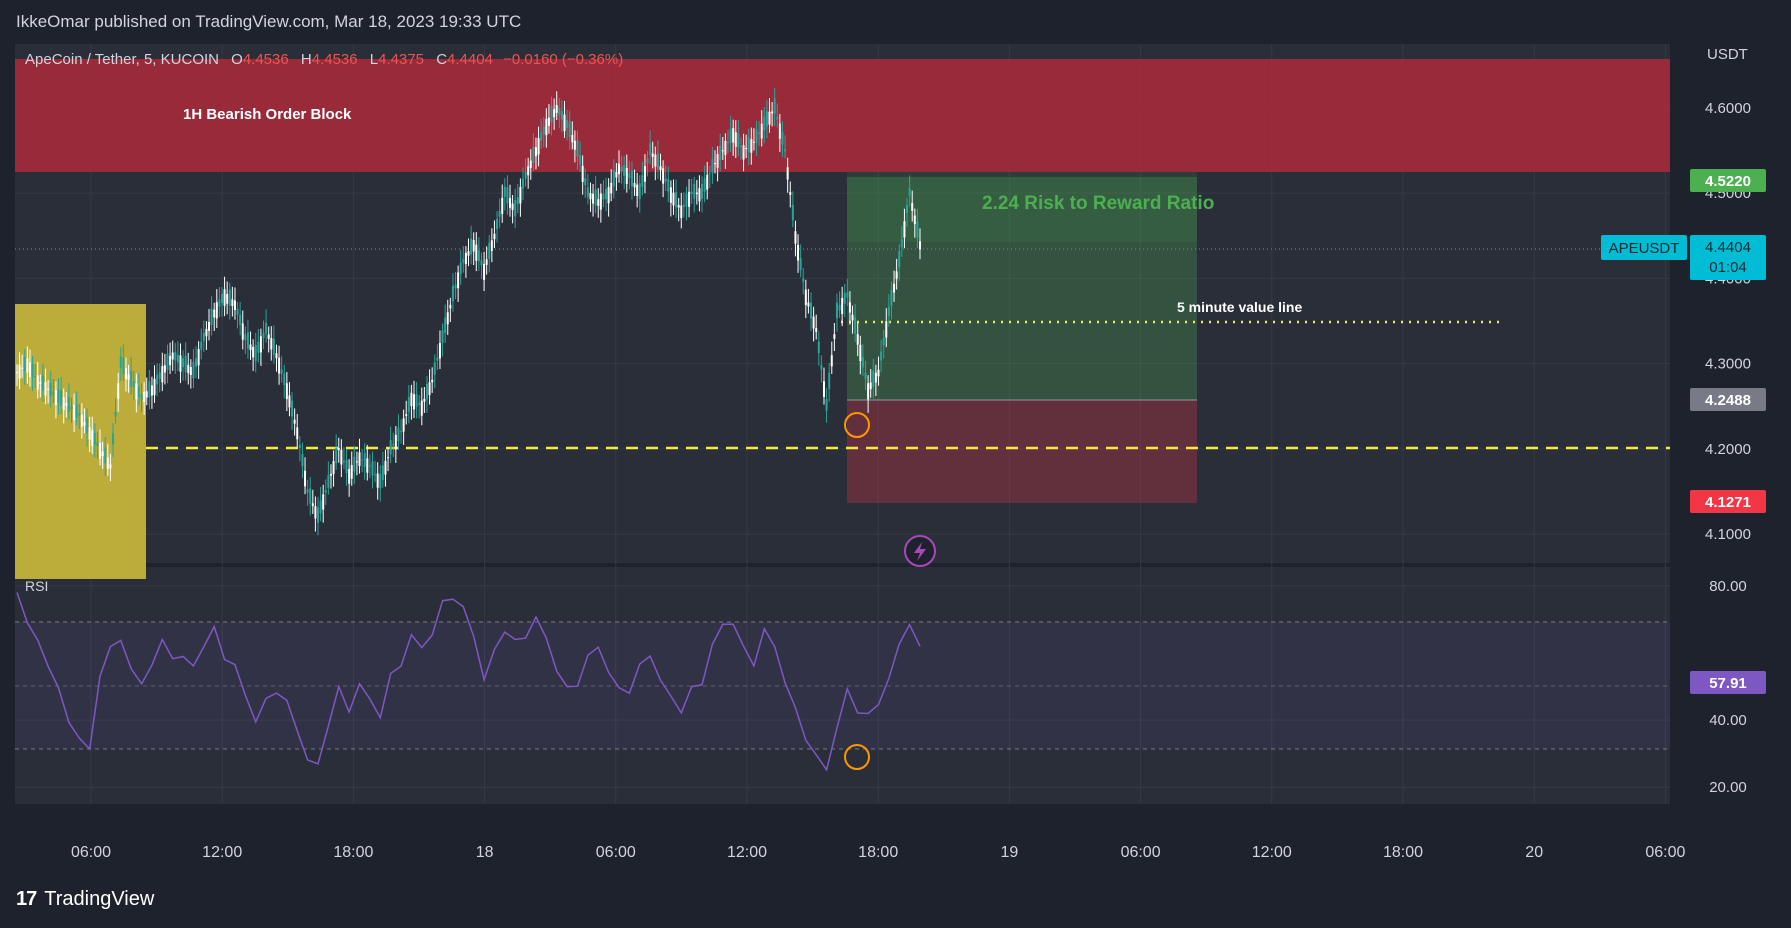 Image resolution: width=1791 pixels, height=928 pixels. What do you see at coordinates (91, 852) in the screenshot?
I see `time-tick-label: 06:00` at bounding box center [91, 852].